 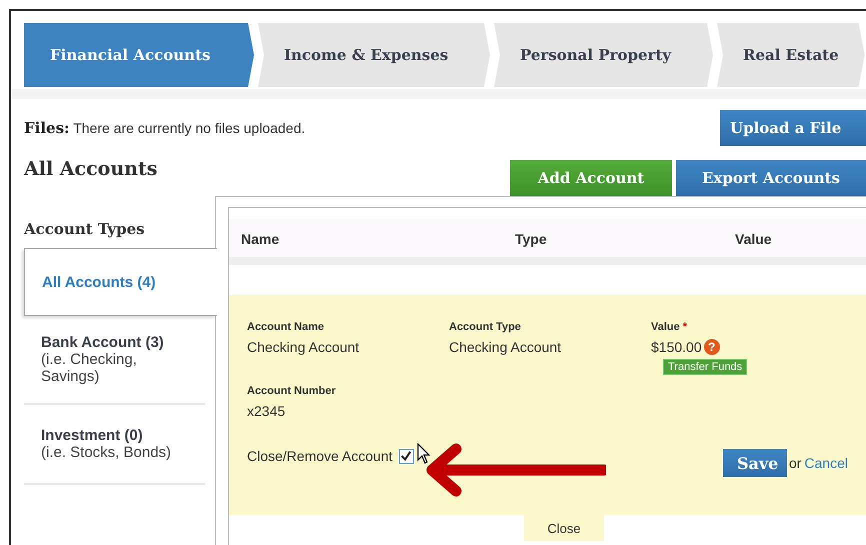 I want to click on or-text: or, so click(x=795, y=463).